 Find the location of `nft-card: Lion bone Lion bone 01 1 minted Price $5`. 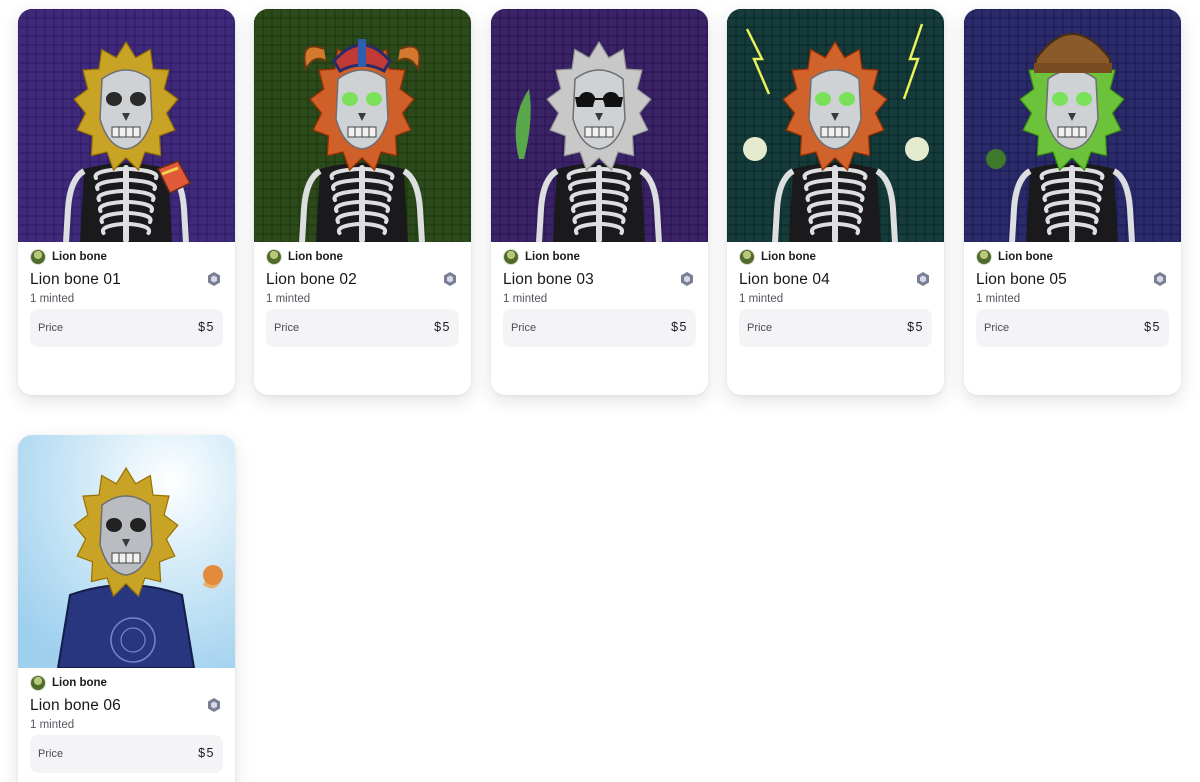

nft-card: Lion bone Lion bone 01 1 minted Price $5 is located at coordinates (126, 202).